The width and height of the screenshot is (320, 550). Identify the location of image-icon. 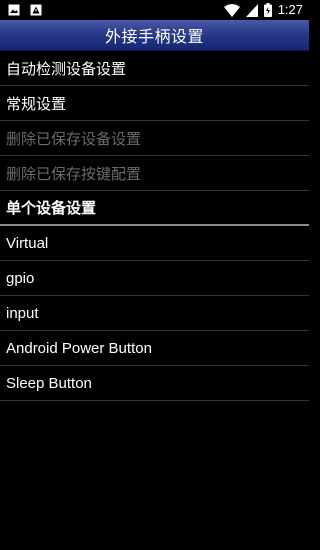
(14, 10).